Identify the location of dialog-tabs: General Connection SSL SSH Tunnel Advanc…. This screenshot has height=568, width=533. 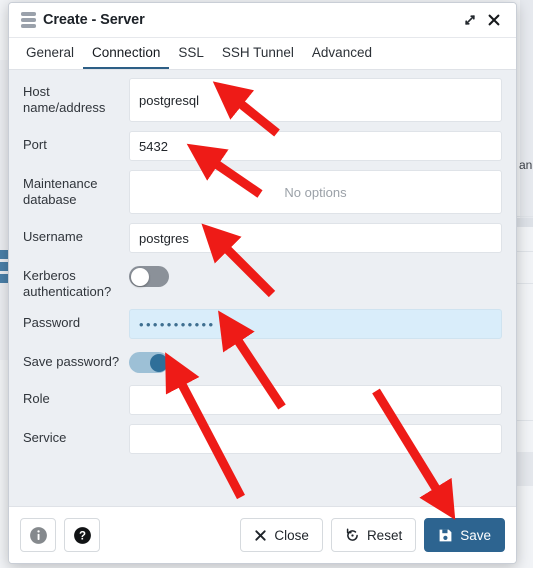
(262, 54).